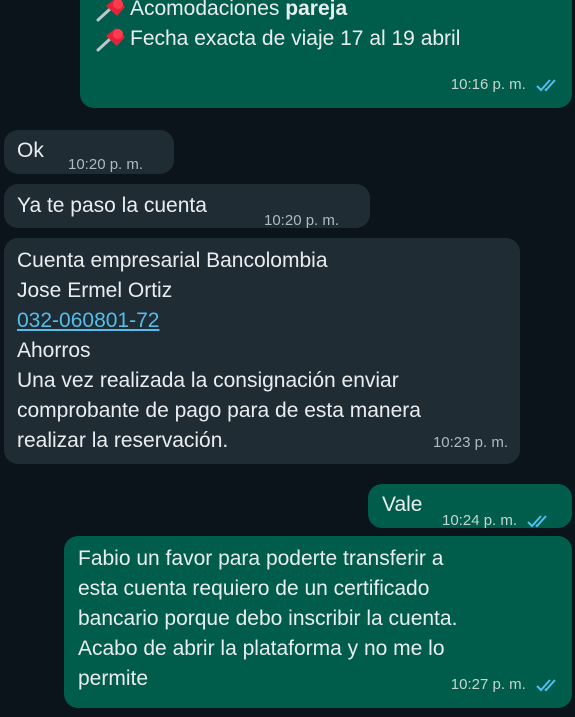 The image size is (575, 717). What do you see at coordinates (89, 152) in the screenshot?
I see `message-bubble-incoming: Ok 10:20 p. m.` at bounding box center [89, 152].